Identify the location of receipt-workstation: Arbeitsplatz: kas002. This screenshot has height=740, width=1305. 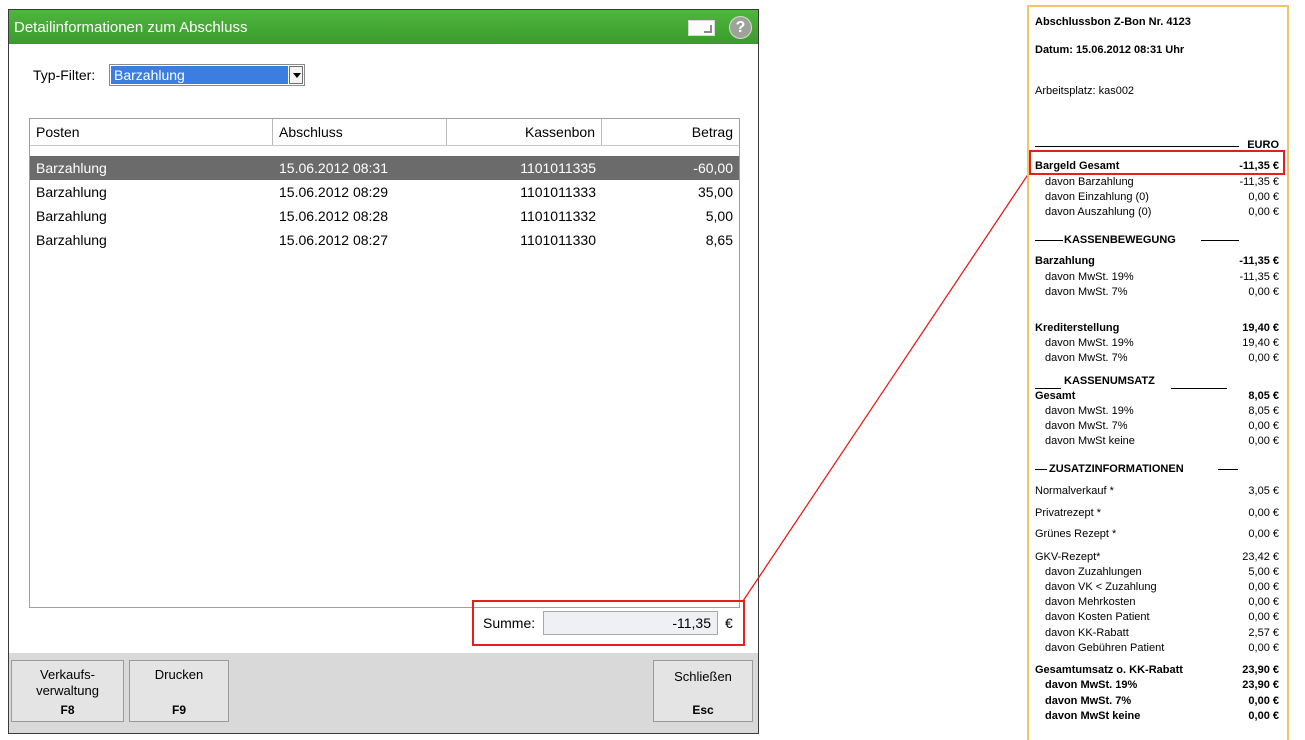
(1085, 91).